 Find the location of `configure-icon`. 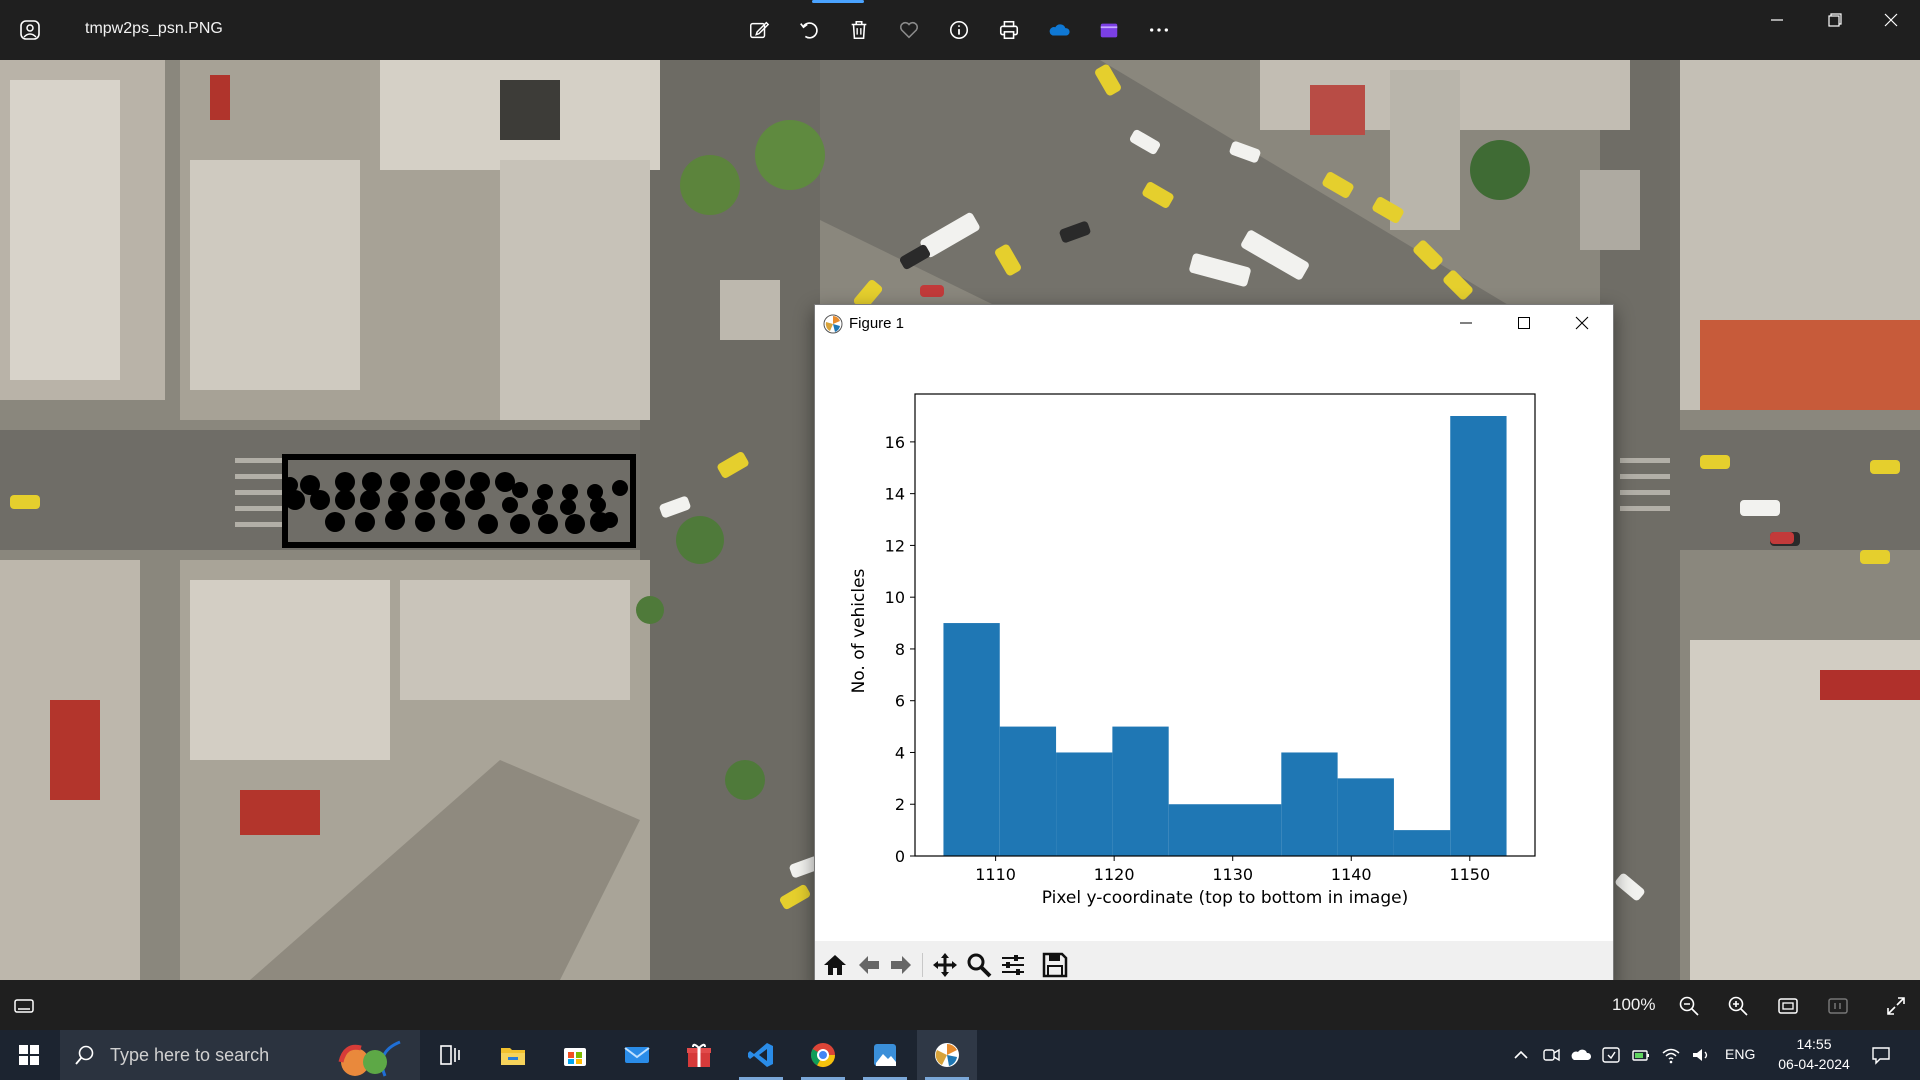

configure-icon is located at coordinates (1013, 965).